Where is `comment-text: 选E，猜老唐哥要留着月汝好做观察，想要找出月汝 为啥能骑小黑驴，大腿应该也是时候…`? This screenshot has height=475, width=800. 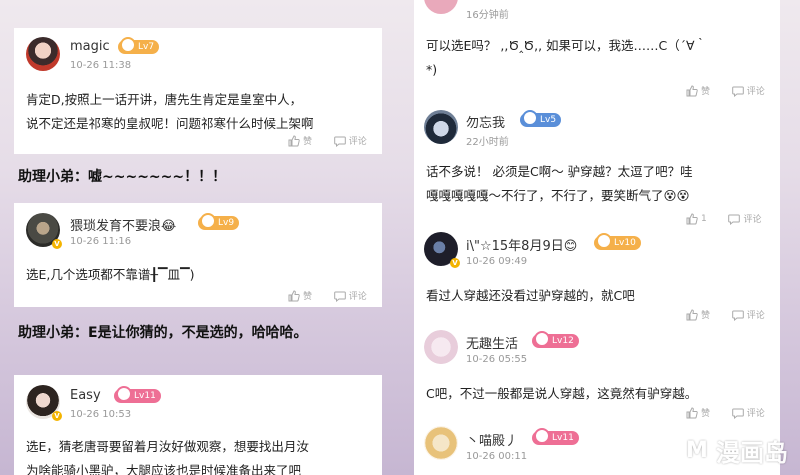
comment-text: 选E，猜老唐哥要留着月汝好做观察，想要找出月汝 为啥能骑小黑驴，大腿应该也是时候… is located at coordinates (167, 457).